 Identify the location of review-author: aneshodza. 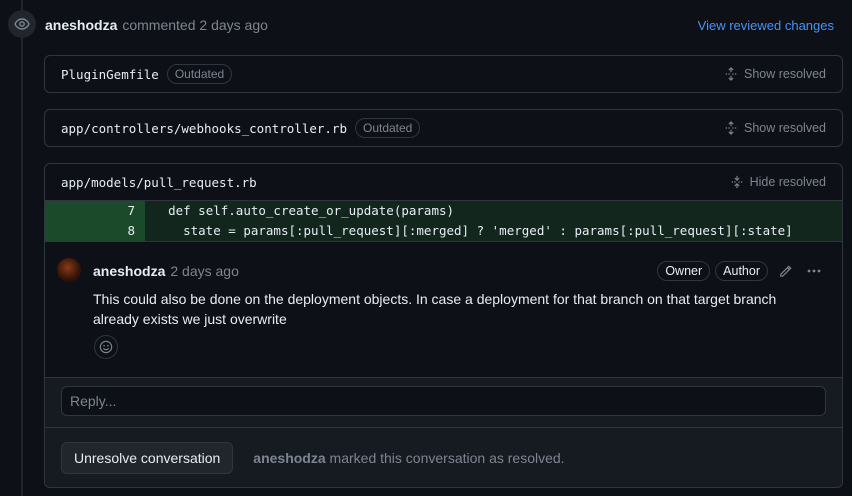
(81, 25).